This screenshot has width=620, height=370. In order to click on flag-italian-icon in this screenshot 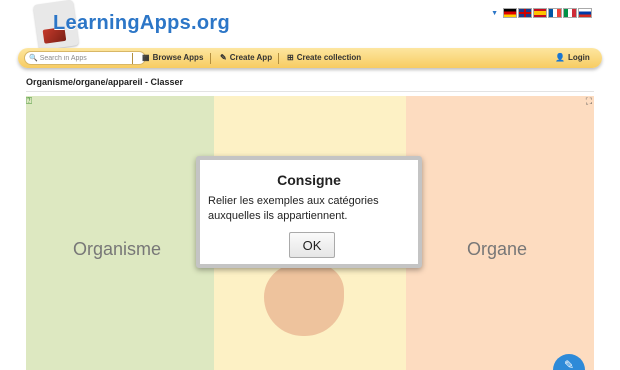, I will do `click(570, 13)`.